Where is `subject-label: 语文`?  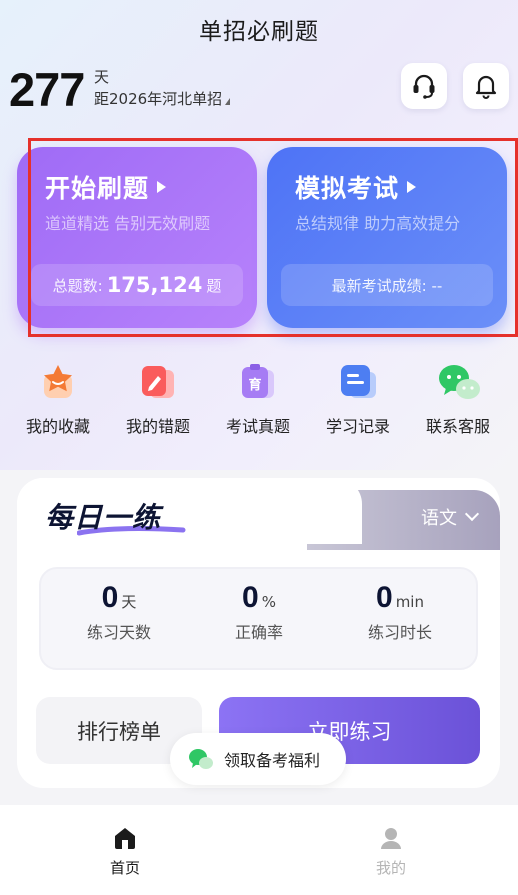
subject-label: 语文 is located at coordinates (439, 518).